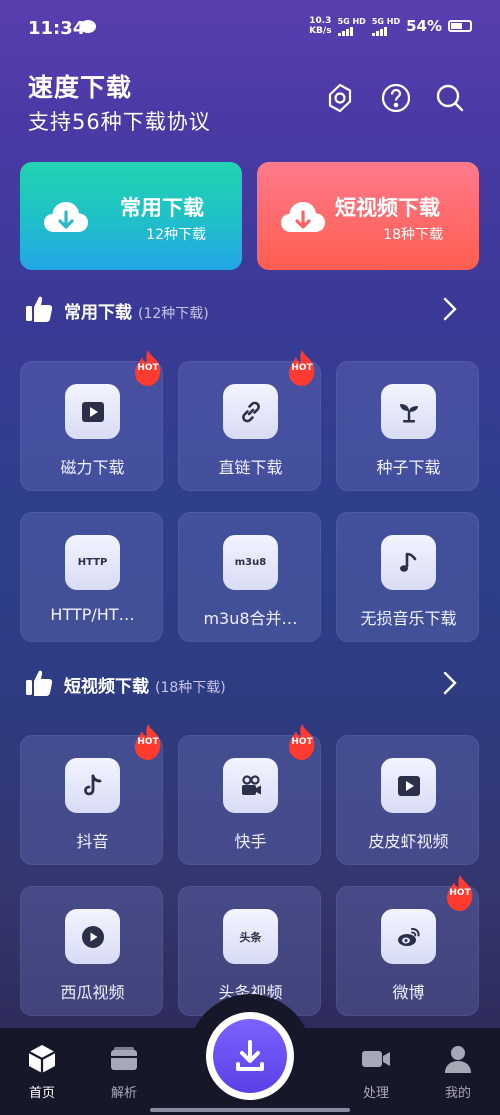 The height and width of the screenshot is (1115, 500). Describe the element at coordinates (250, 28) in the screenshot. I see `status-bar: 11:34 10.3 KB/s 5G HD 5G HD 54%` at that location.